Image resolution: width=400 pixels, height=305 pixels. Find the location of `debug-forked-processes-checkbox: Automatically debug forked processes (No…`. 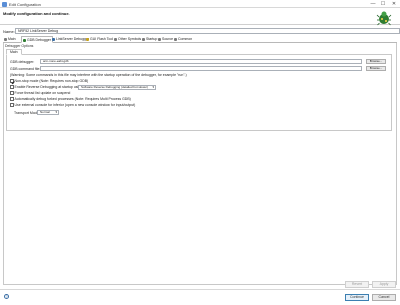

debug-forked-processes-checkbox: Automatically debug forked processes (No… is located at coordinates (70, 99).